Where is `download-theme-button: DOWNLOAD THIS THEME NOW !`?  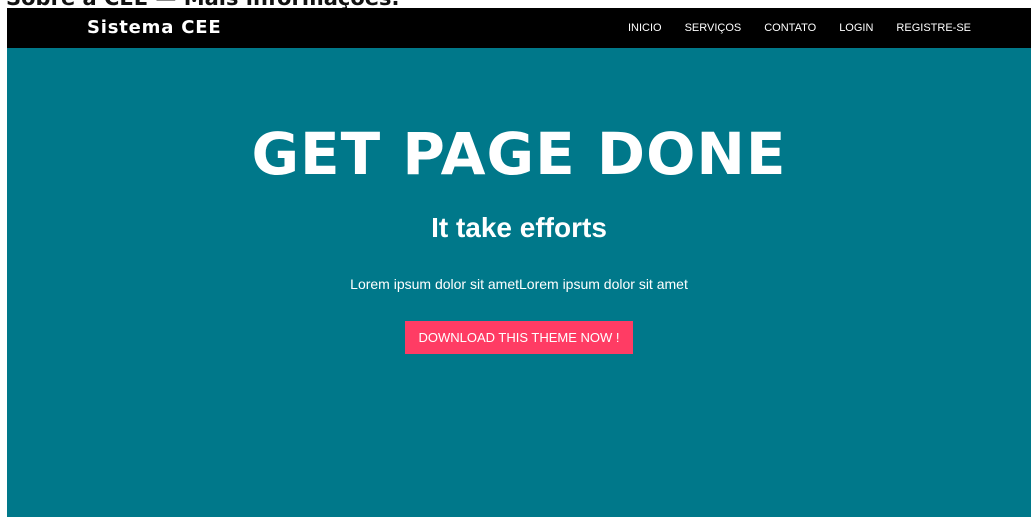 download-theme-button: DOWNLOAD THIS THEME NOW ! is located at coordinates (519, 337).